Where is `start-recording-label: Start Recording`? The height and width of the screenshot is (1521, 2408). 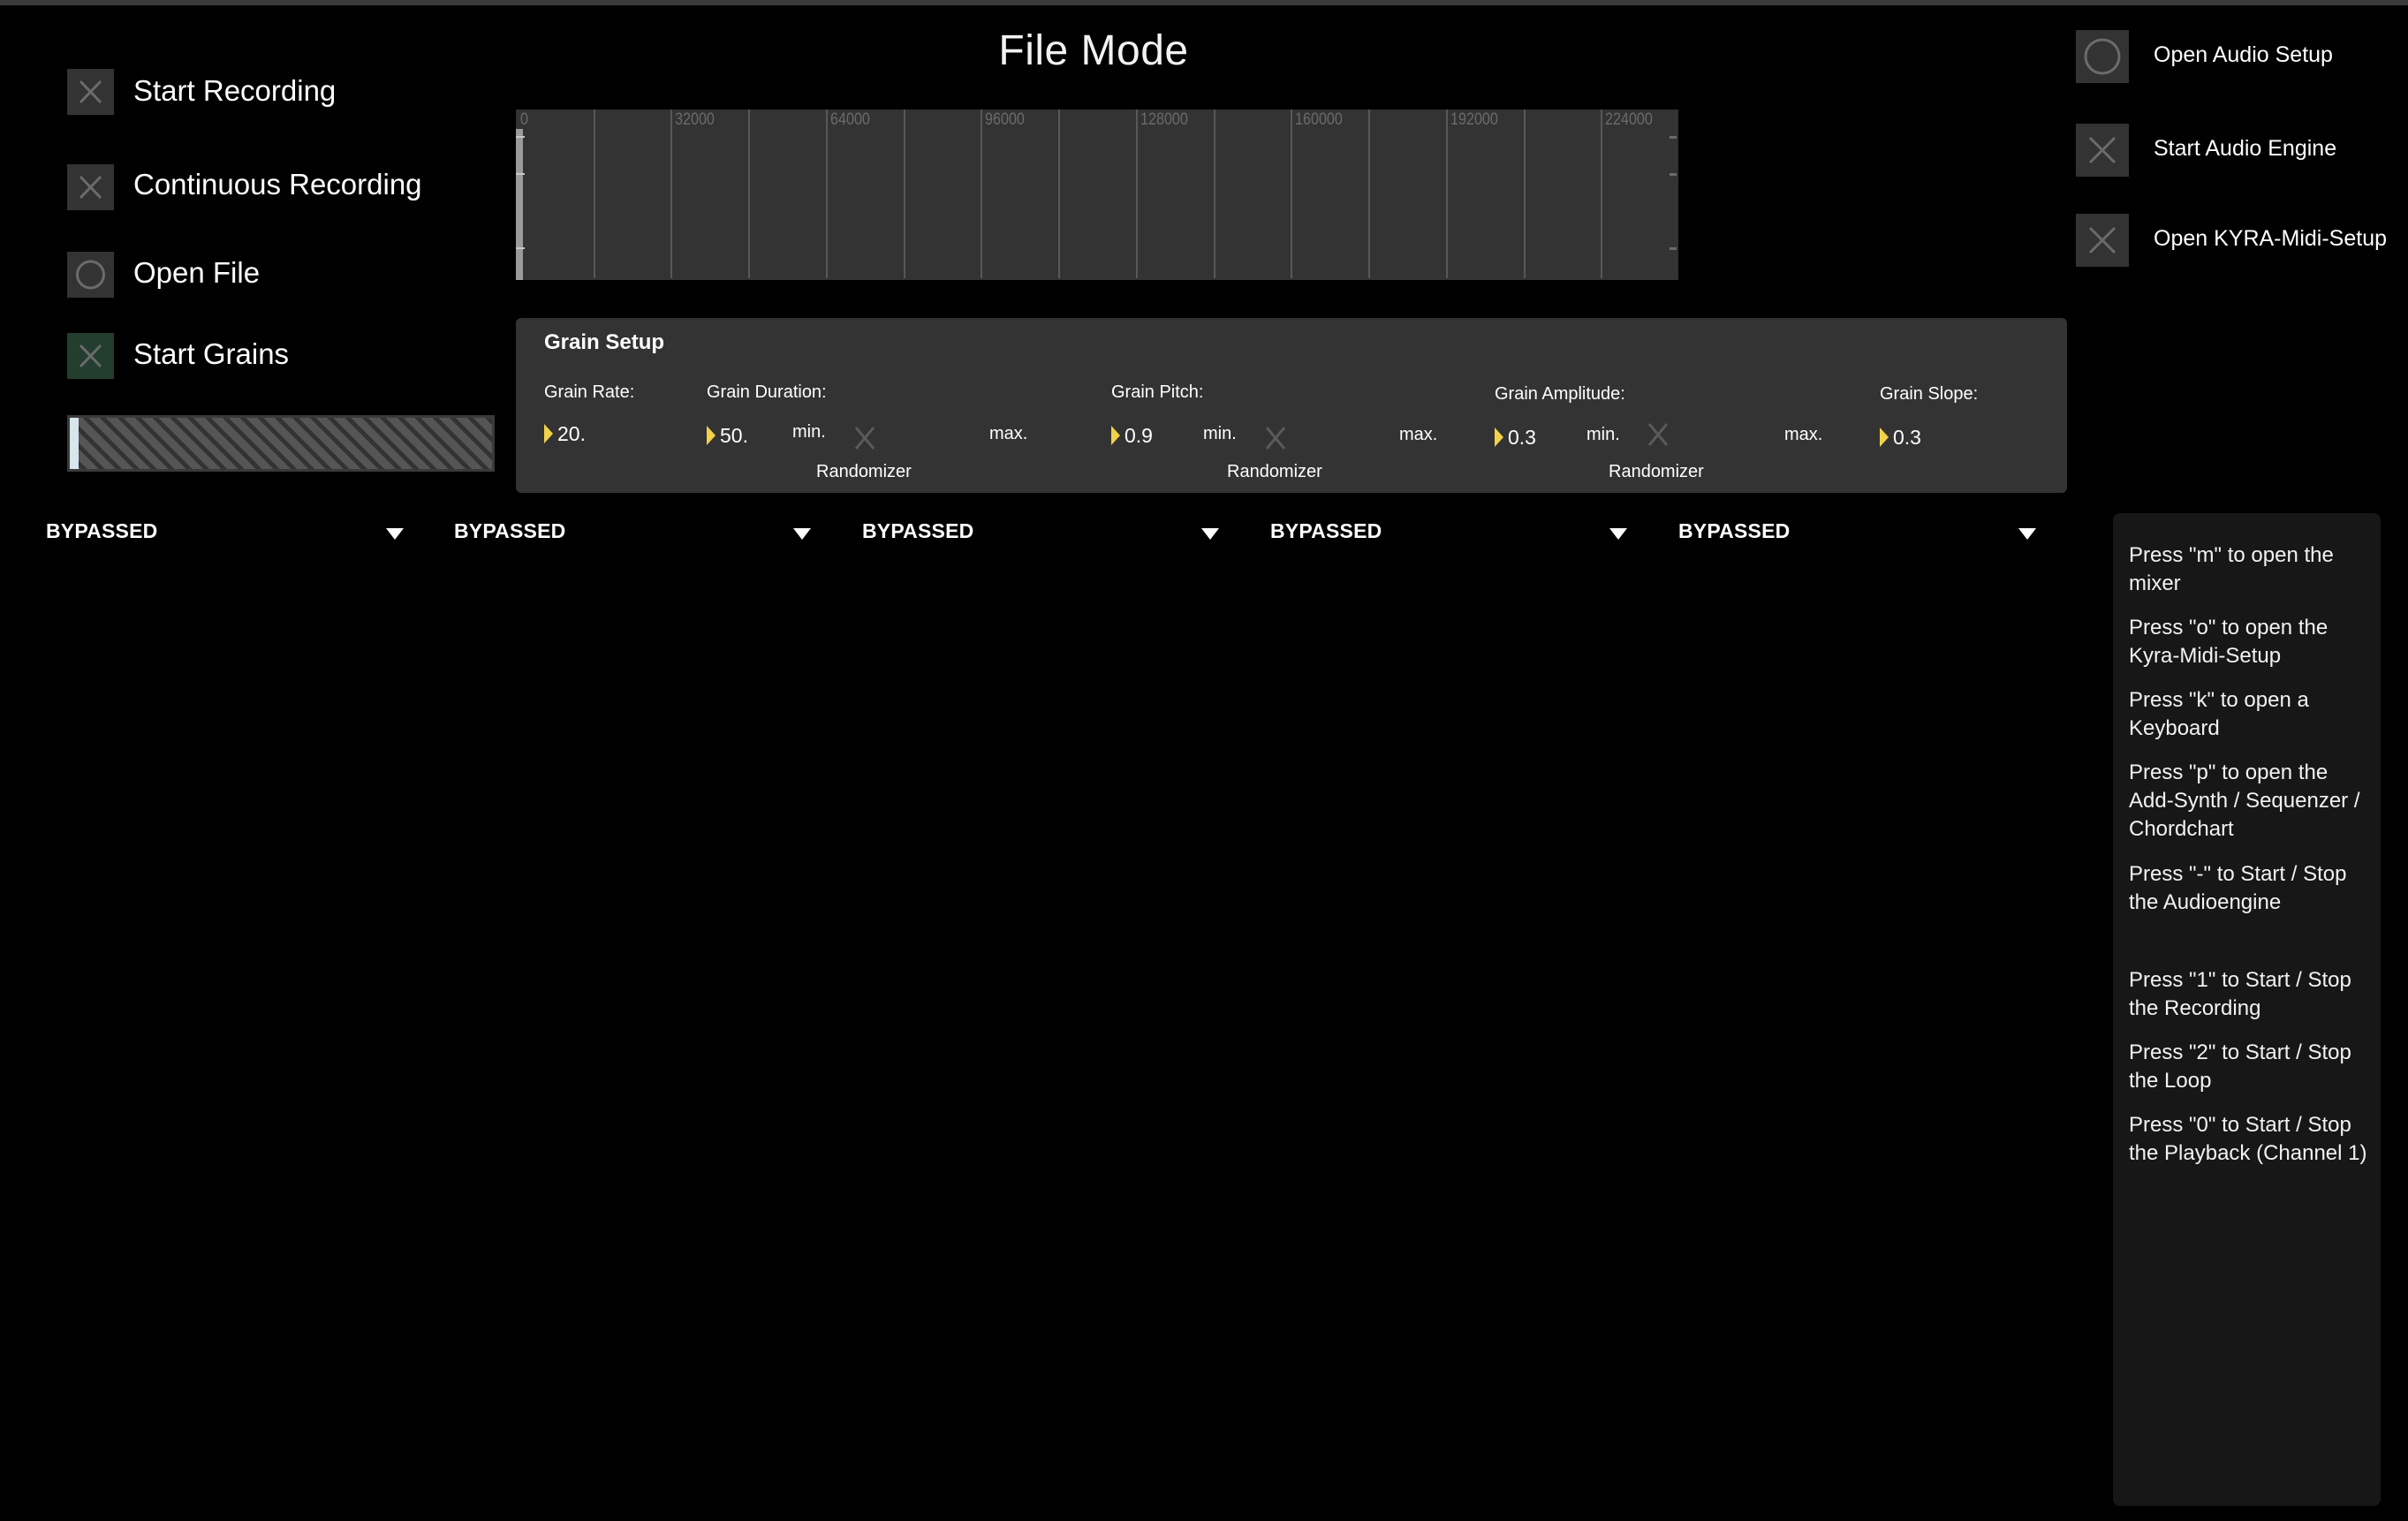
start-recording-label: Start Recording is located at coordinates (235, 90).